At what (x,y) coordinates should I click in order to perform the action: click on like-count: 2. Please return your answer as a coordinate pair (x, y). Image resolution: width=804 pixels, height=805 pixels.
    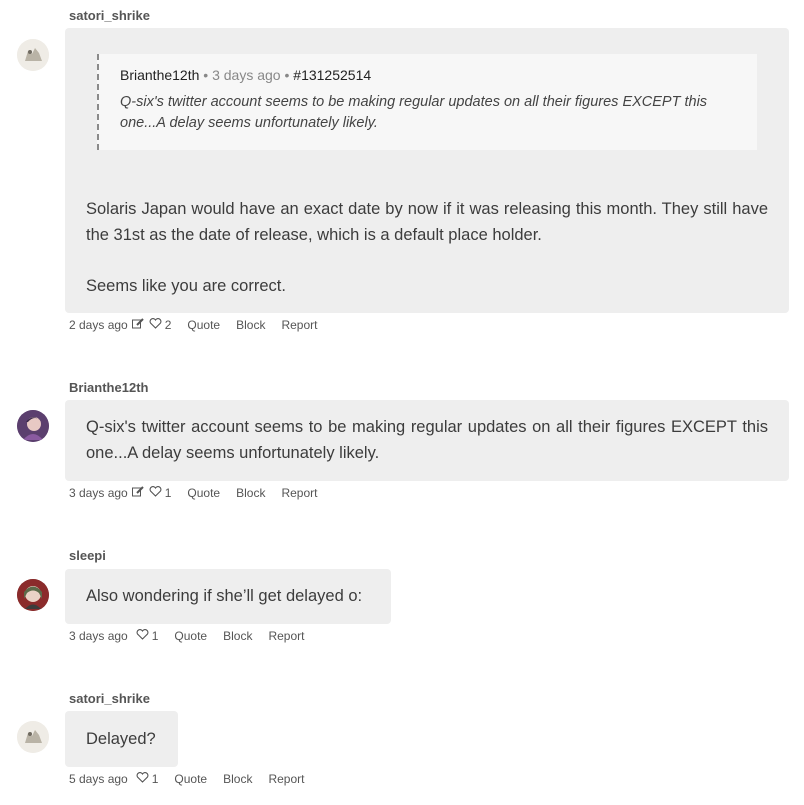
    Looking at the image, I should click on (168, 325).